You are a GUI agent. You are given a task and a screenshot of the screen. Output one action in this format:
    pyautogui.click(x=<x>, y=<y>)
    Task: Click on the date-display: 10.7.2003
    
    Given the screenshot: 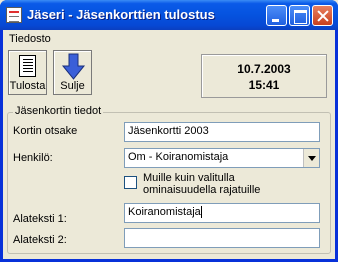 What is the action you would take?
    pyautogui.click(x=264, y=69)
    